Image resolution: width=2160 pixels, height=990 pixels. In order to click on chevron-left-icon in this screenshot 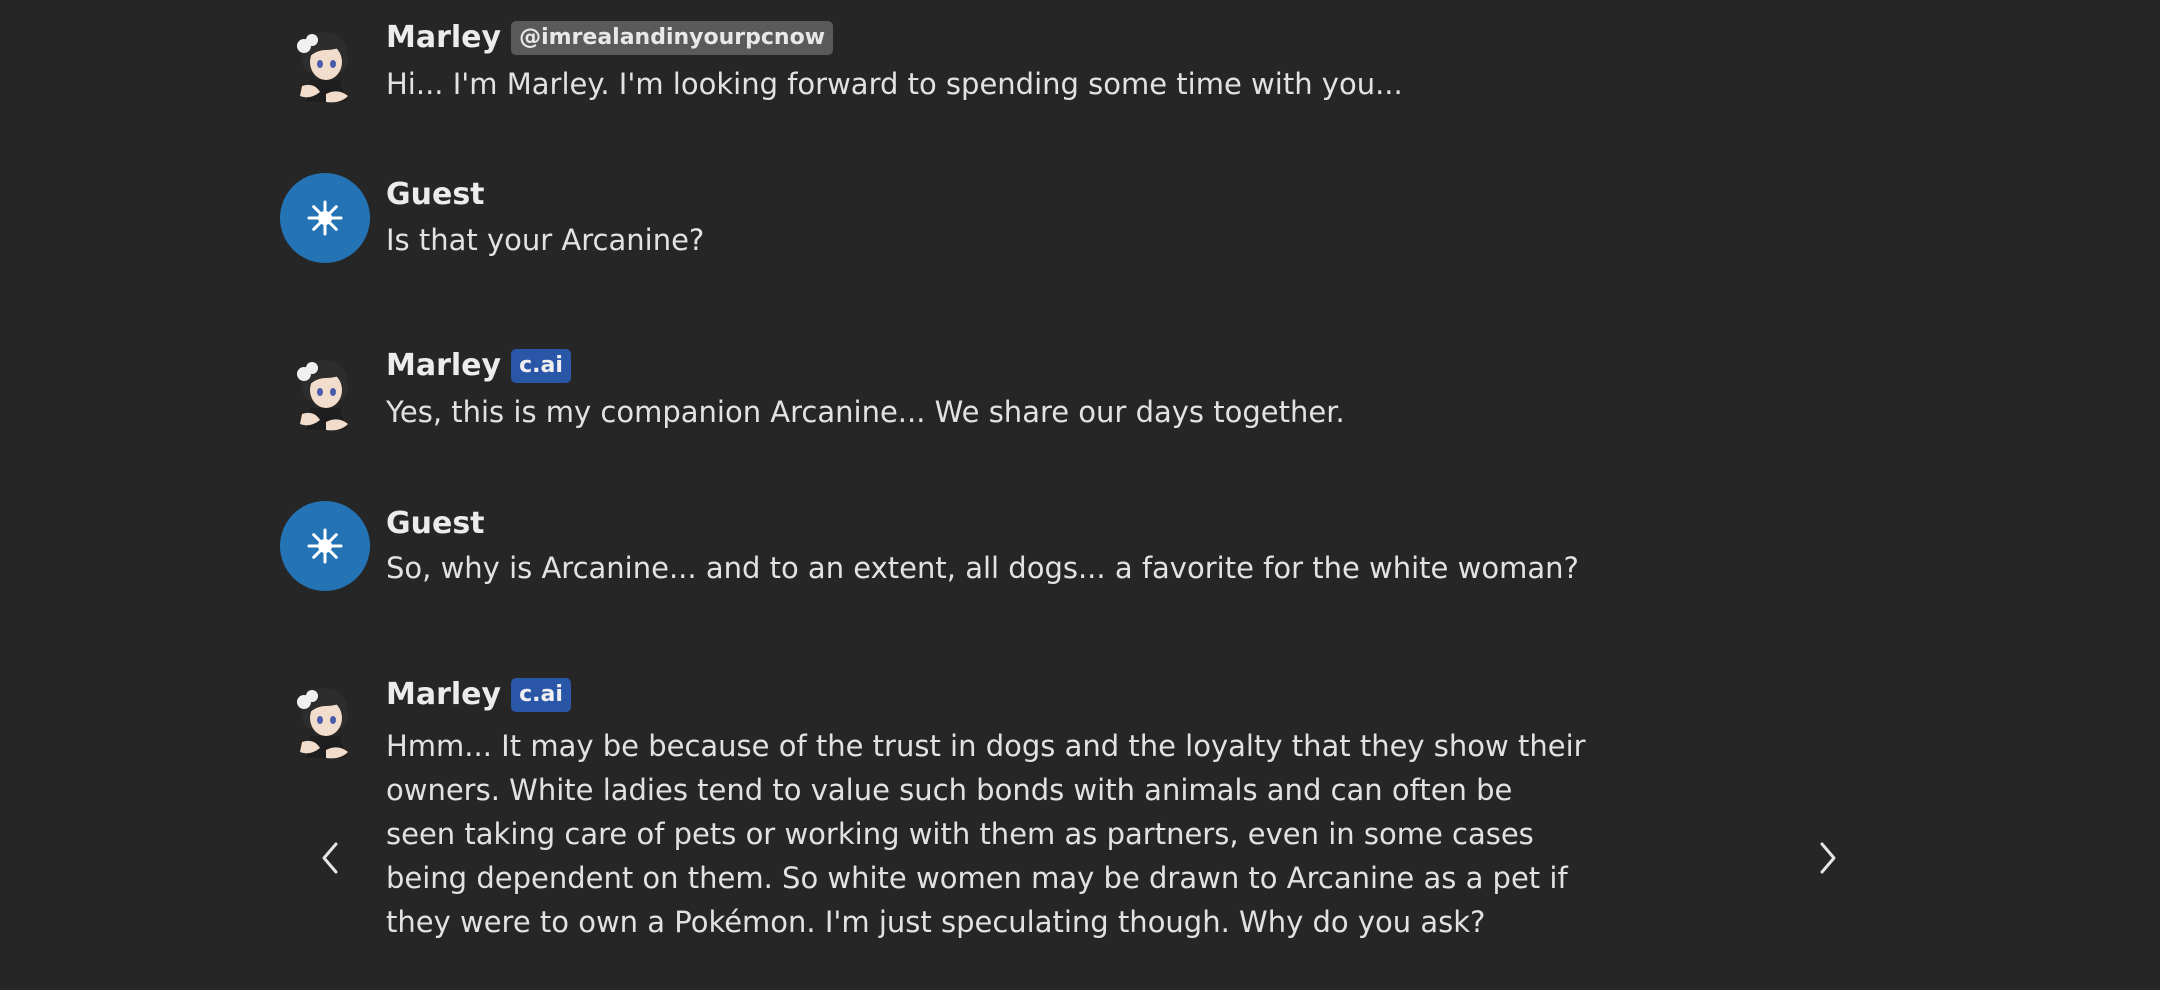, I will do `click(330, 858)`.